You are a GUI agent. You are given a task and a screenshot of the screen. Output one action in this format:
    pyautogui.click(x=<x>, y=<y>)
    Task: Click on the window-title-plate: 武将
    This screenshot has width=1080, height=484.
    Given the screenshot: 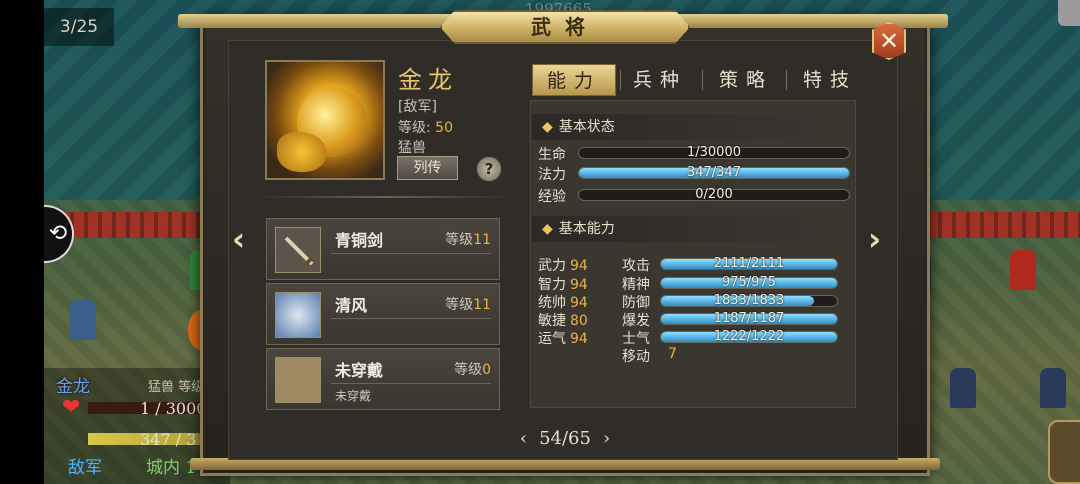 What is the action you would take?
    pyautogui.click(x=565, y=27)
    